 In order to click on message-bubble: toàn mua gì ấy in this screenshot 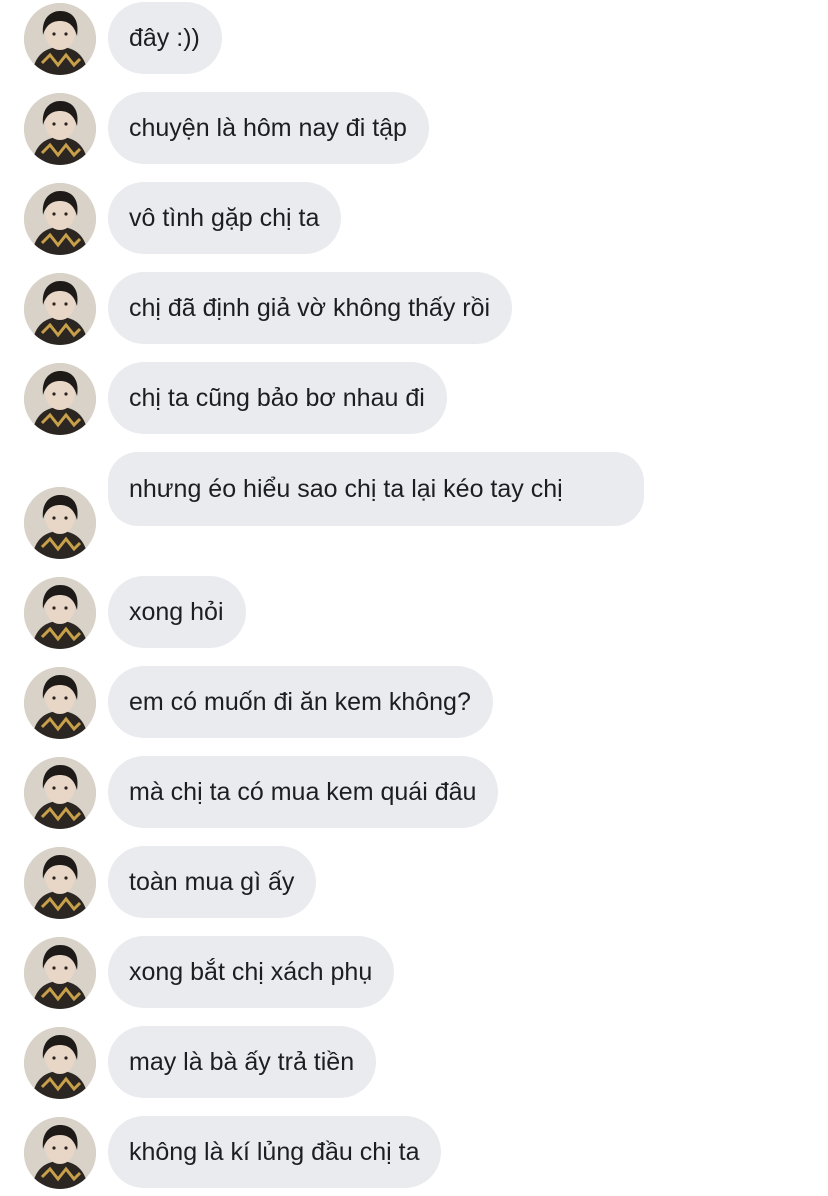, I will do `click(212, 882)`.